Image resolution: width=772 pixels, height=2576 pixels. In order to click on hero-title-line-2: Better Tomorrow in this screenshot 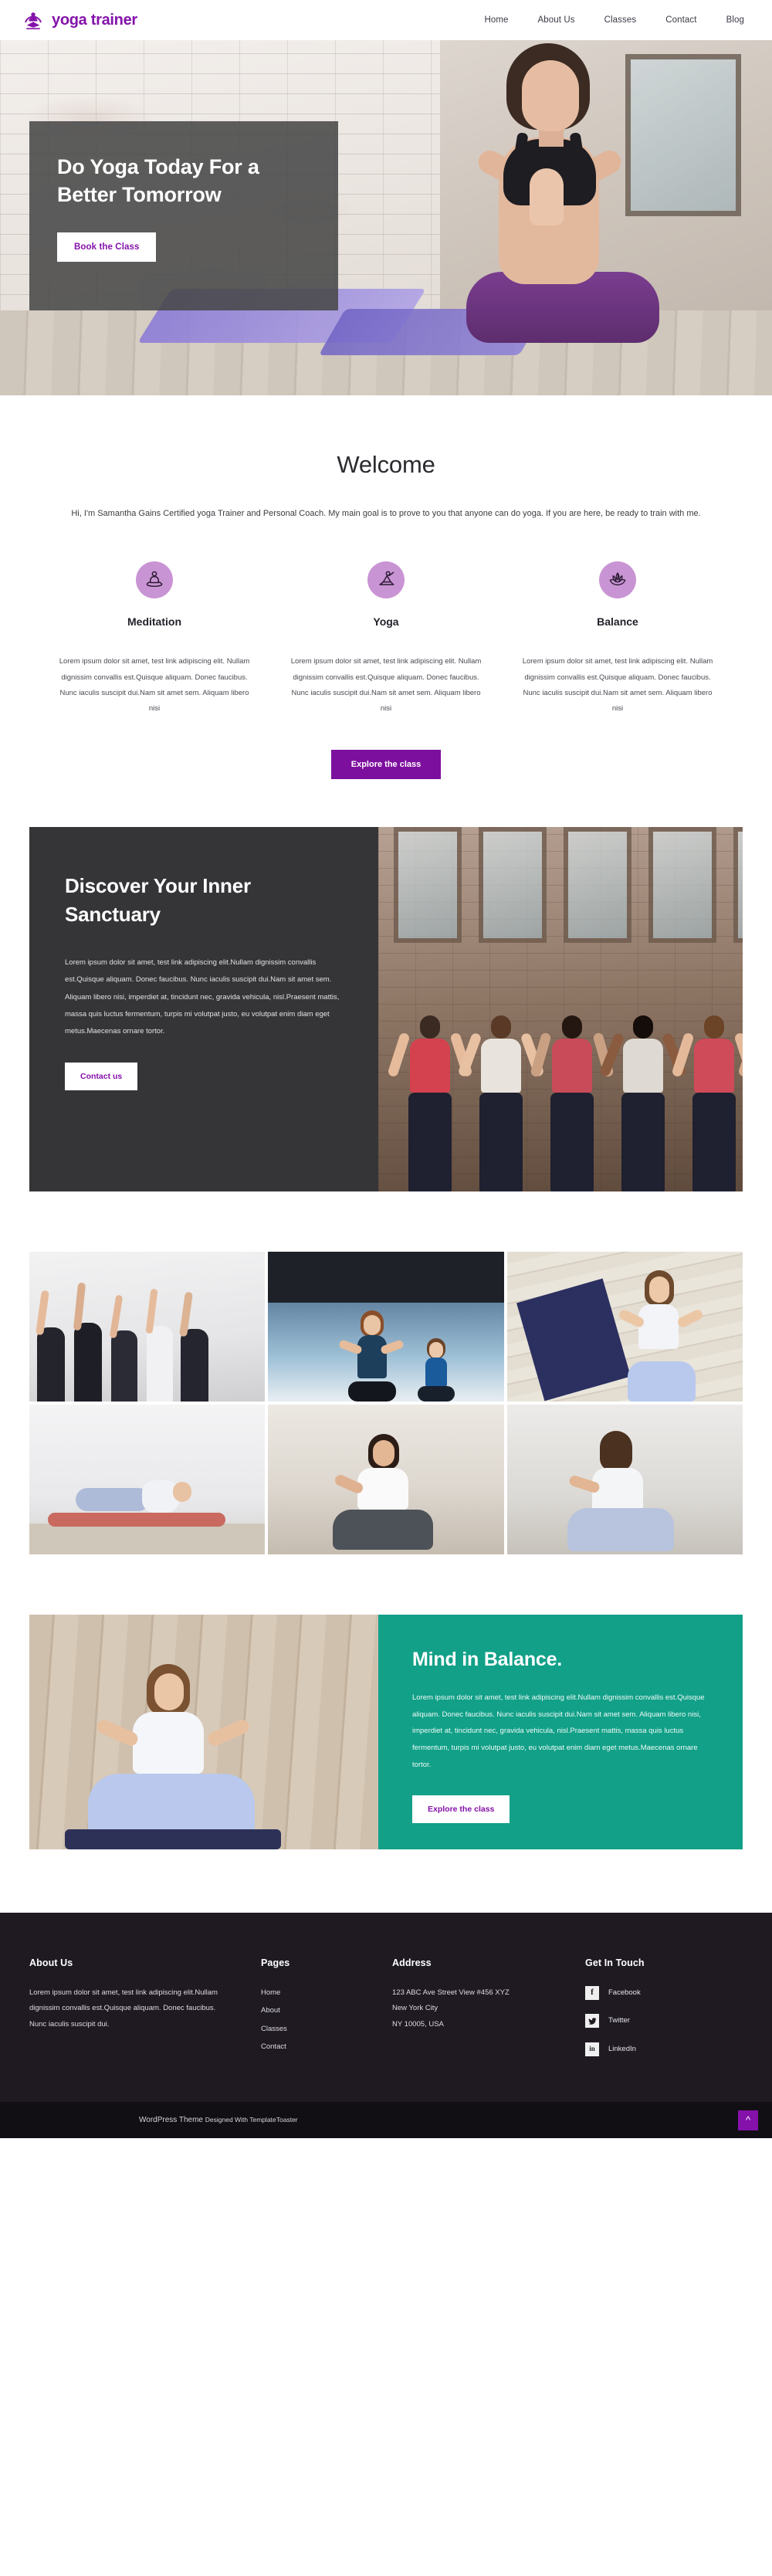, I will do `click(139, 194)`.